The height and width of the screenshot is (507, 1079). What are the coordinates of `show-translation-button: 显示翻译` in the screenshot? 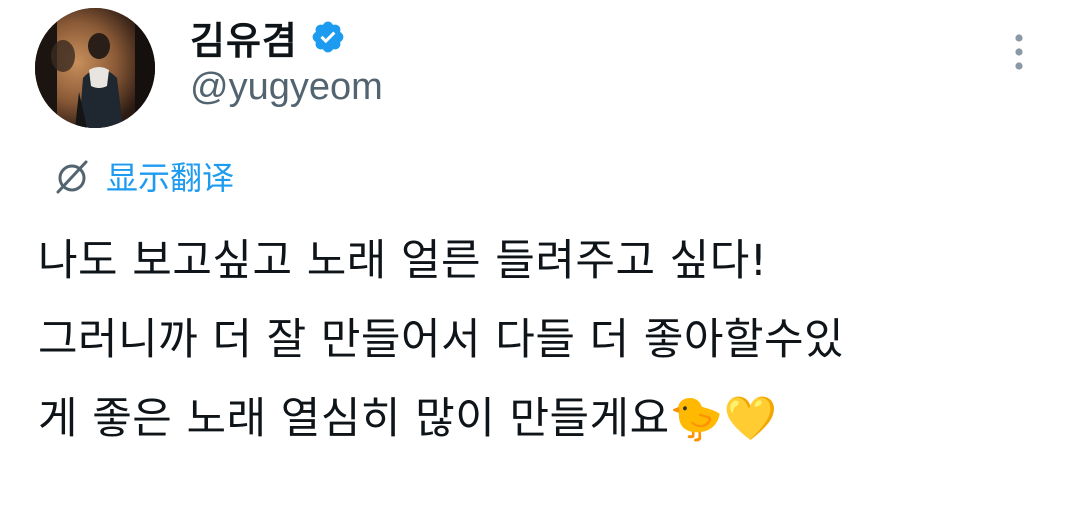 It's located at (142, 176).